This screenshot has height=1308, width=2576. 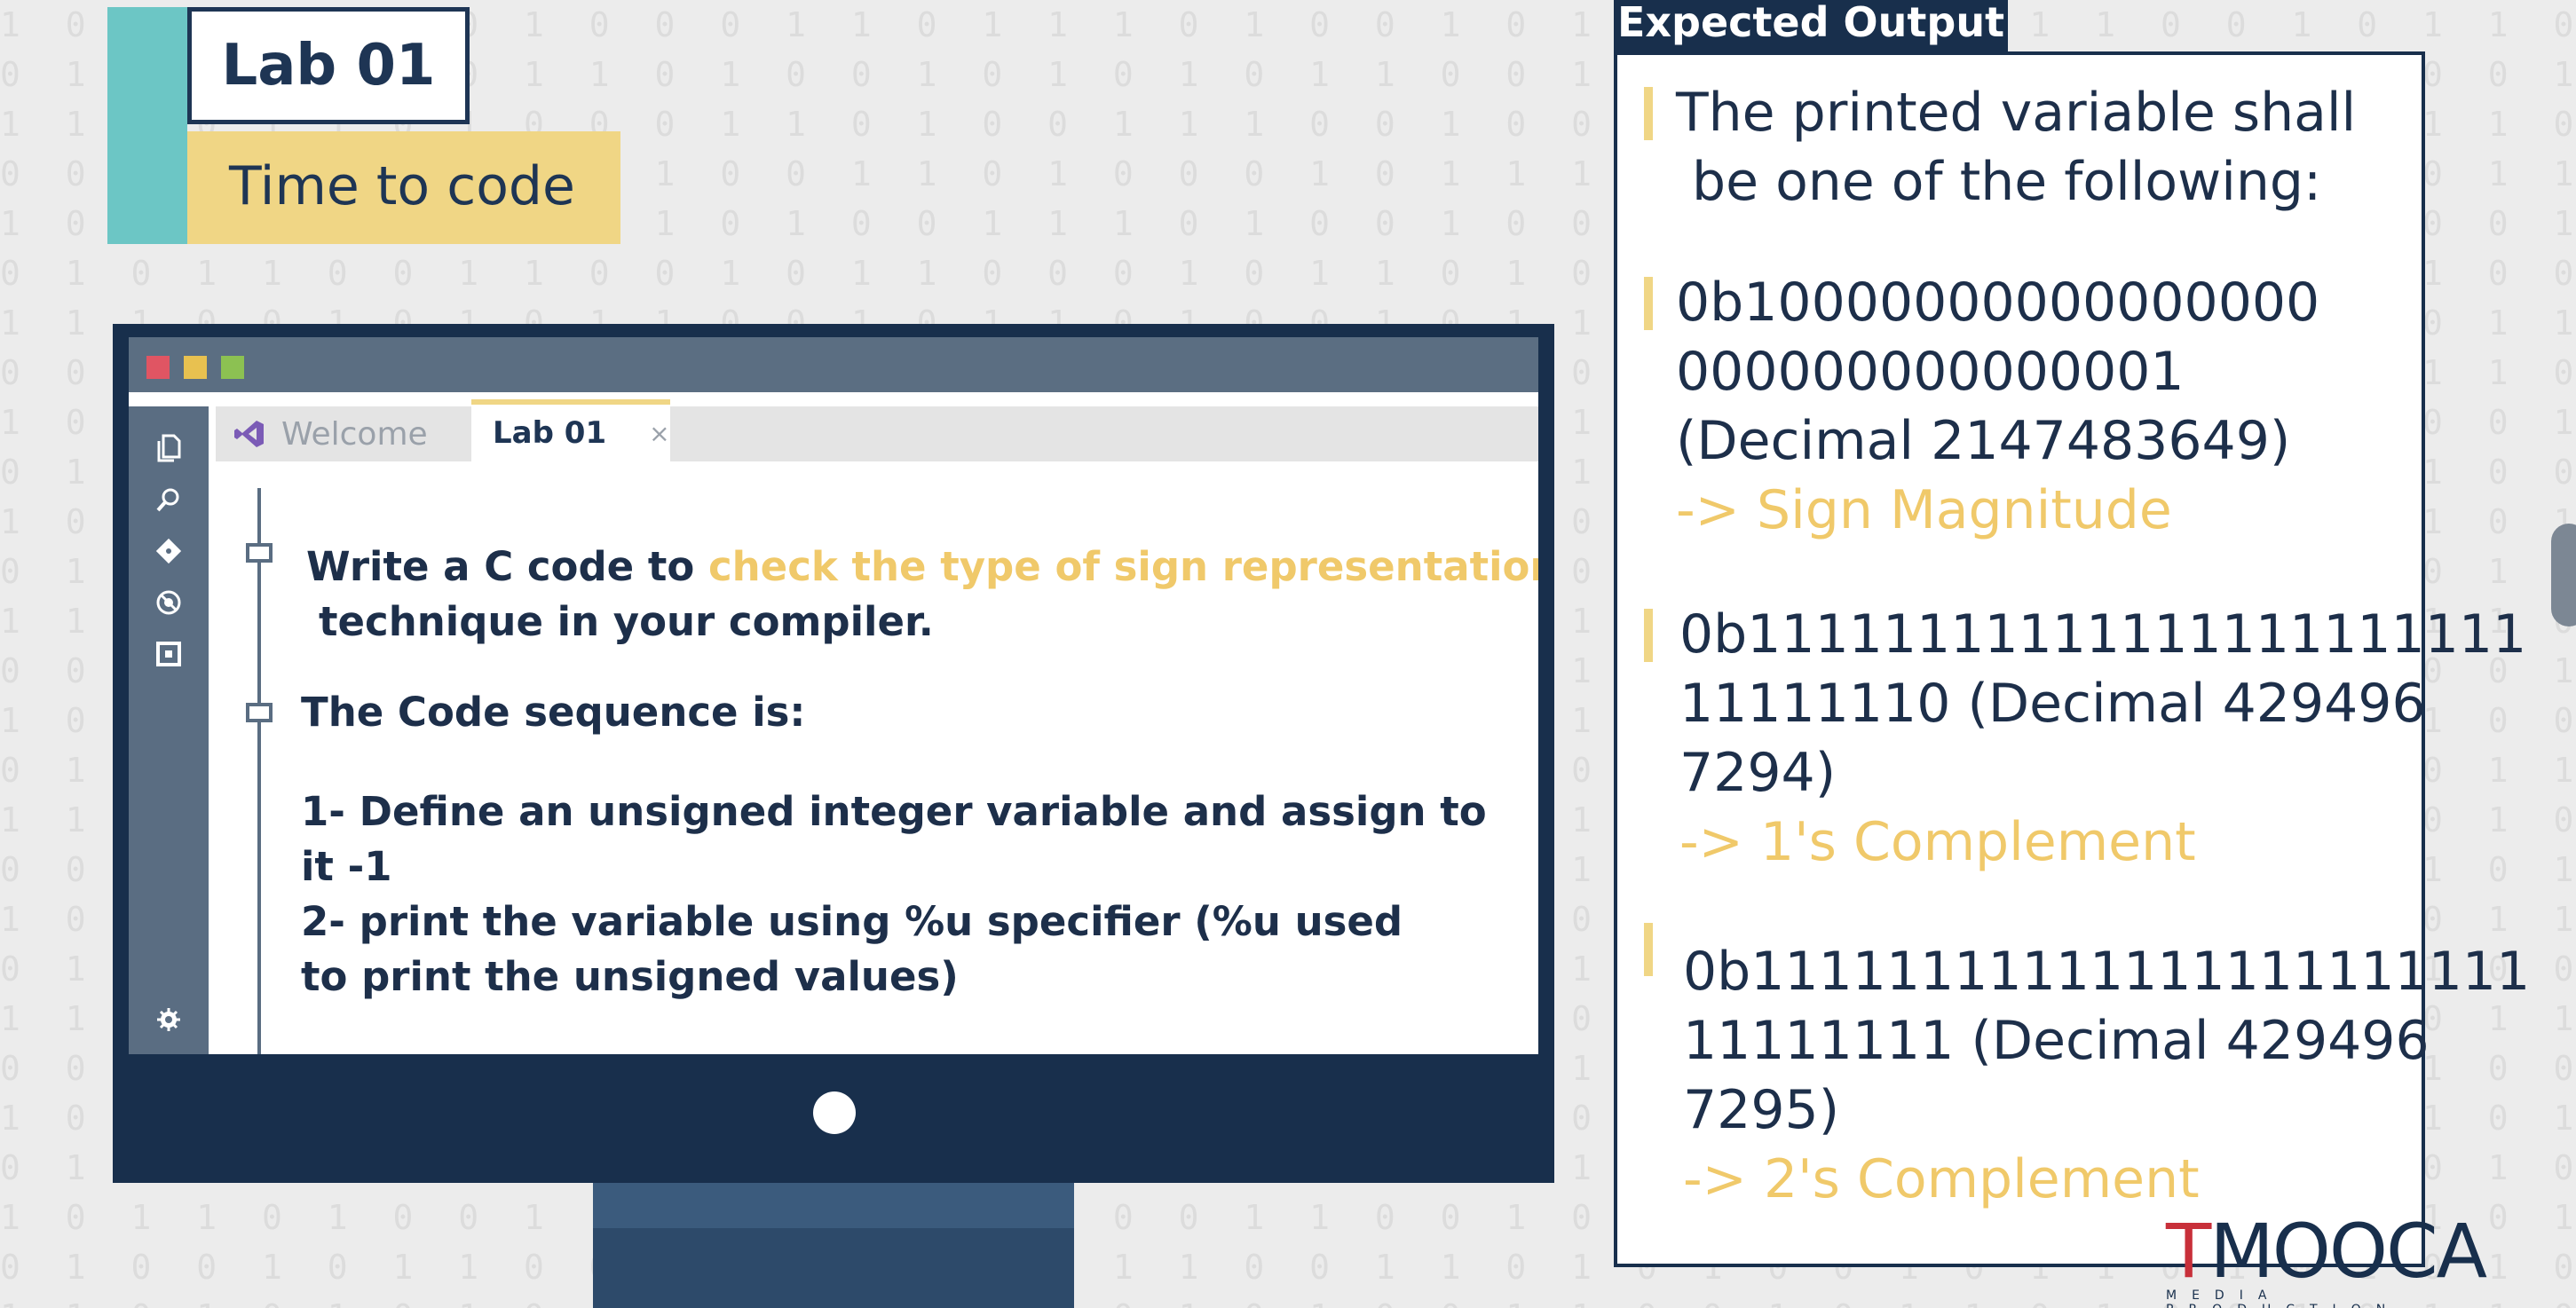 What do you see at coordinates (168, 448) in the screenshot?
I see `files-icon` at bounding box center [168, 448].